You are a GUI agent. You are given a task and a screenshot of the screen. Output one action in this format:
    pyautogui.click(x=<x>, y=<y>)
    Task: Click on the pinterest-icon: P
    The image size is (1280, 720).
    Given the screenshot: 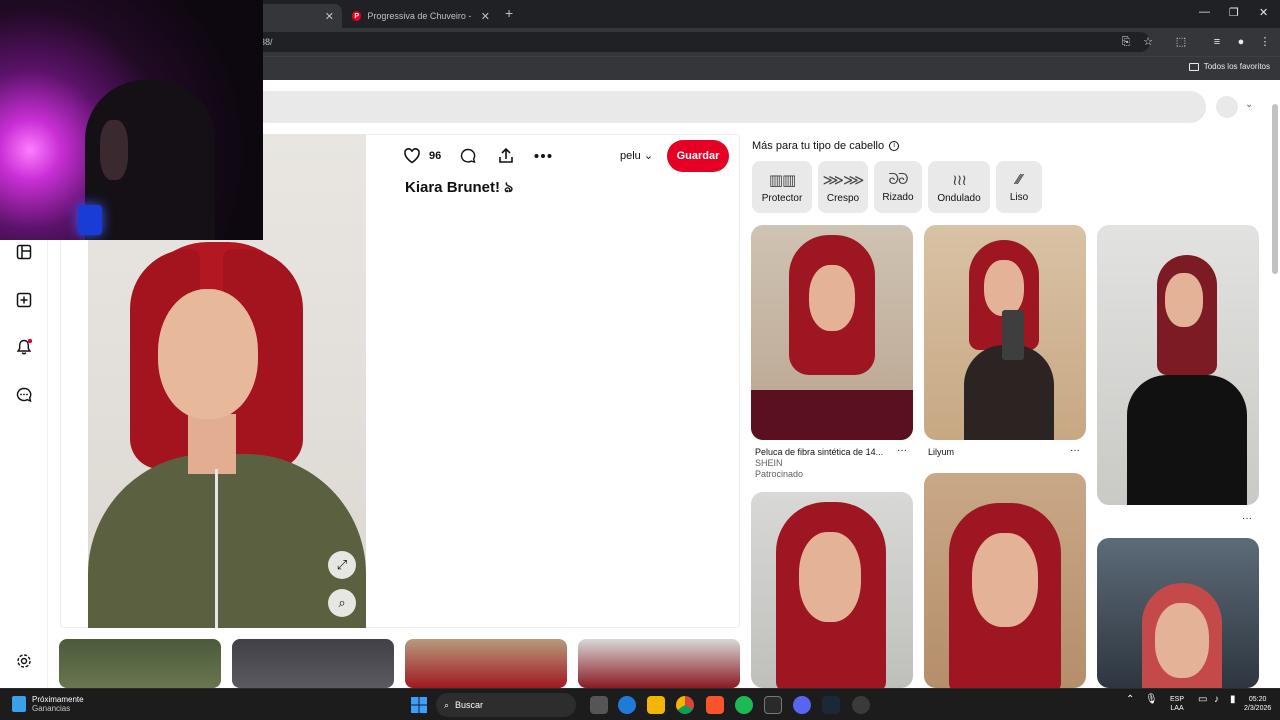 What is the action you would take?
    pyautogui.click(x=357, y=16)
    